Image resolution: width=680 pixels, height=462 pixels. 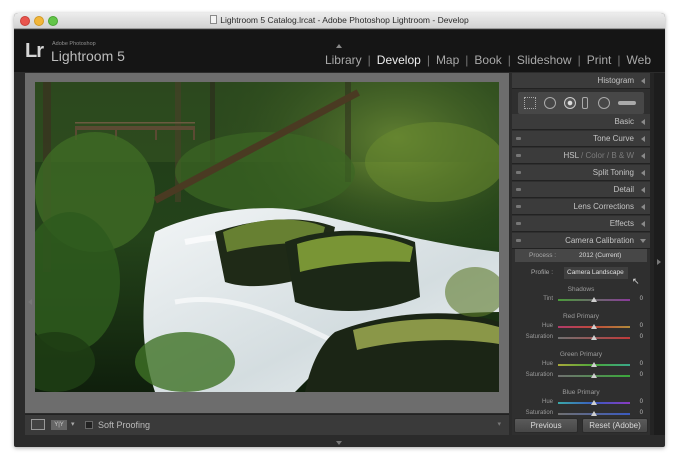 What do you see at coordinates (581, 300) in the screenshot?
I see `shadows-tint-slider: Tint 0` at bounding box center [581, 300].